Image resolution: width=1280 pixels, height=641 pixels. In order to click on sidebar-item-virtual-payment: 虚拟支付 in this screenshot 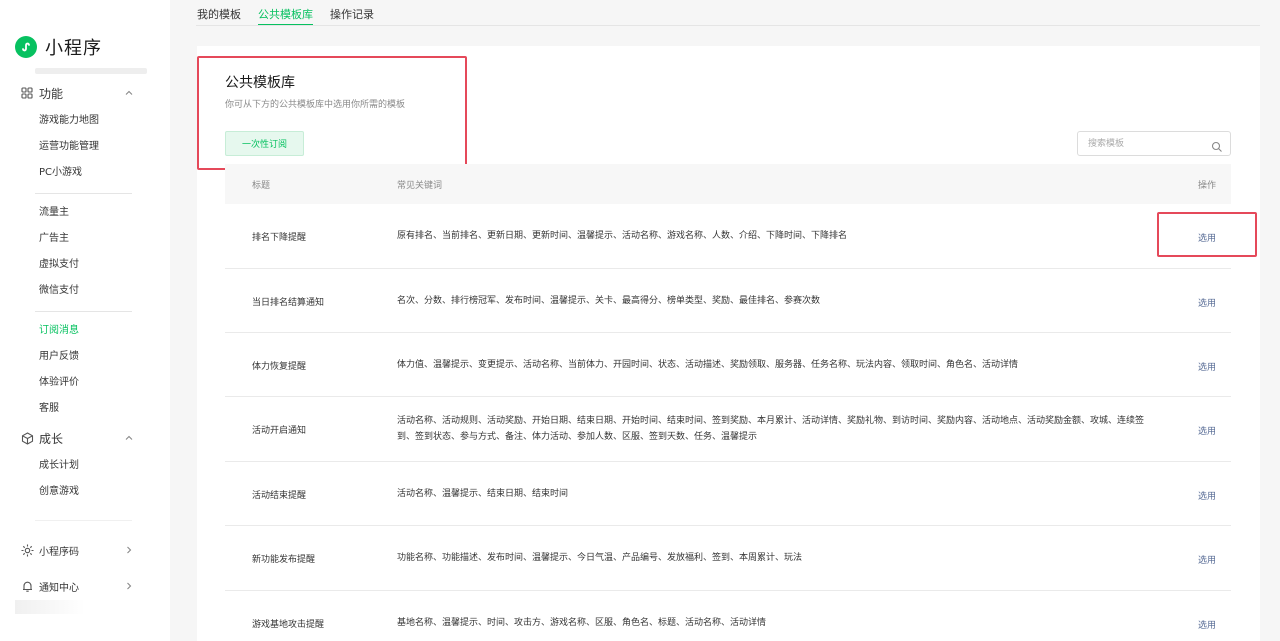, I will do `click(59, 265)`.